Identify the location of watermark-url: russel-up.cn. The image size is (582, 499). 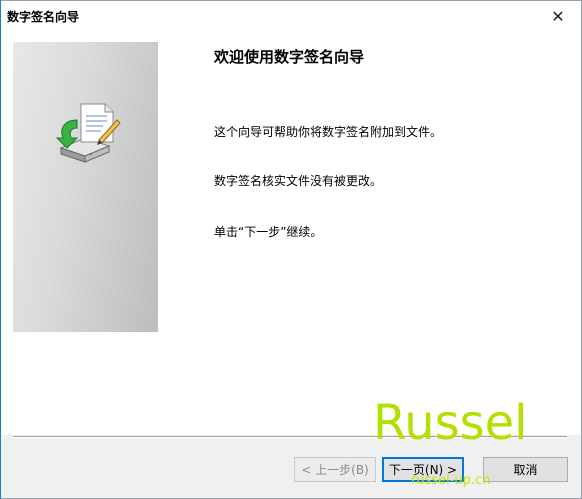
(451, 480).